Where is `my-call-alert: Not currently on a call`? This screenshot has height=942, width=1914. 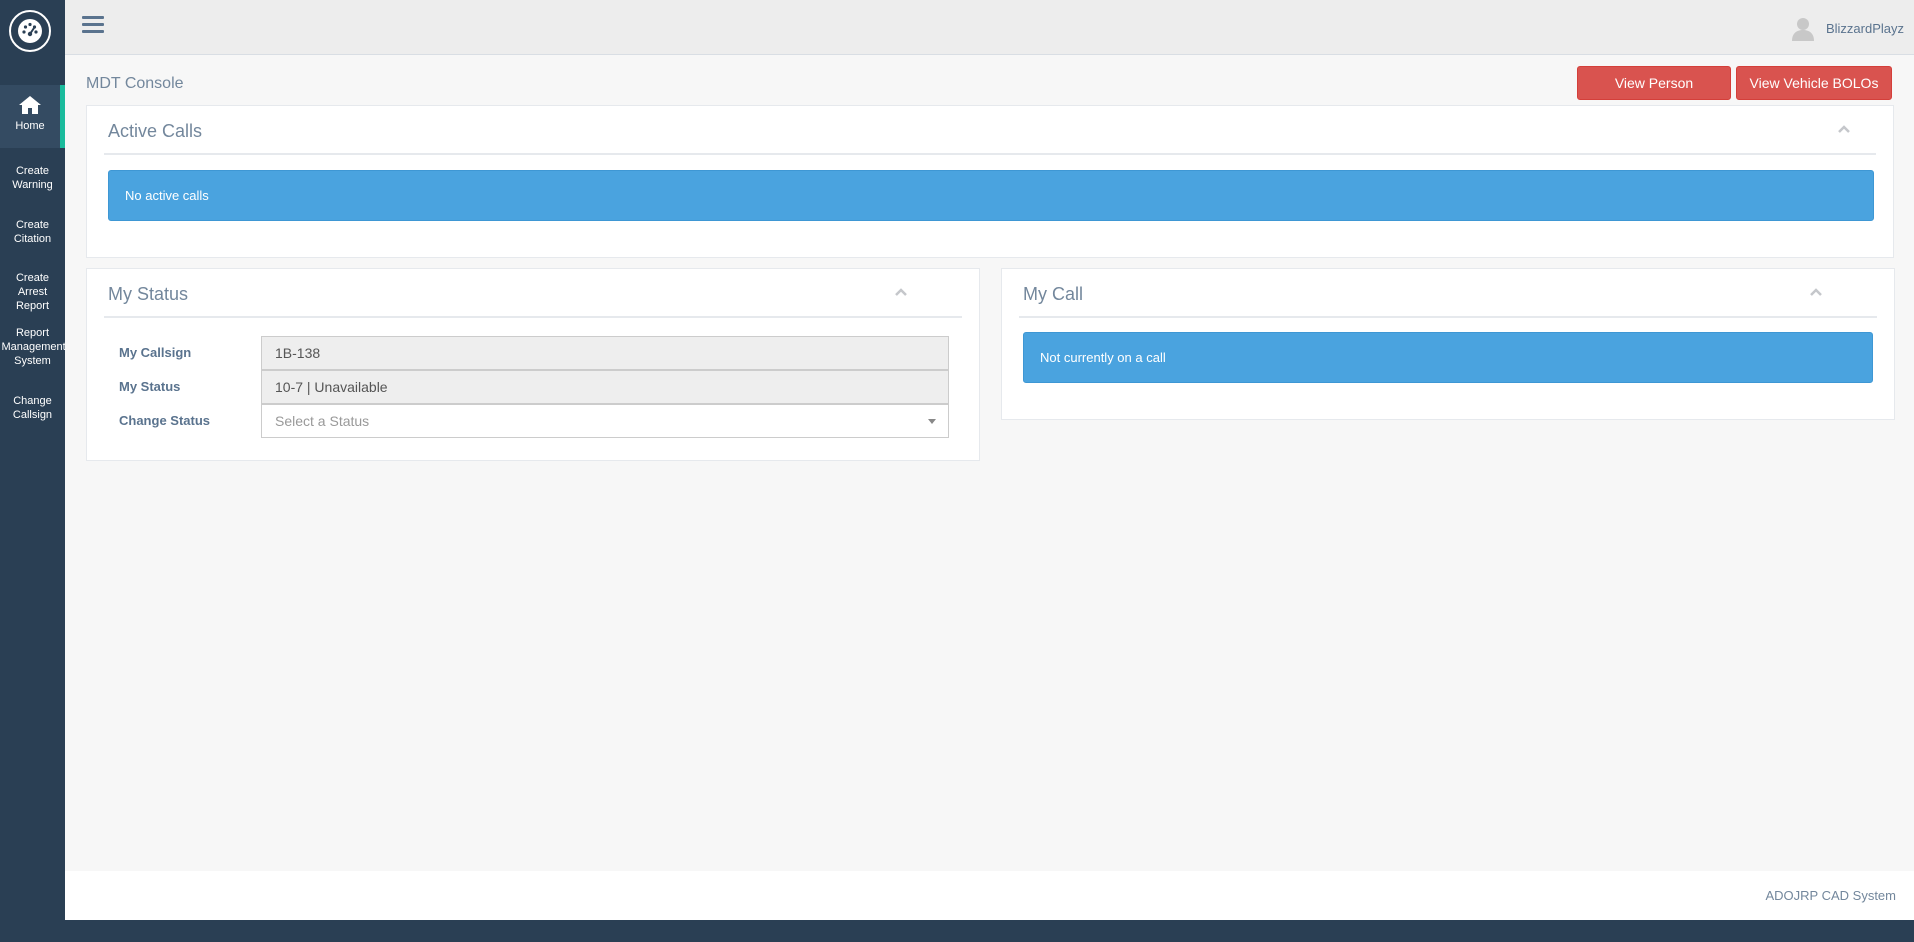
my-call-alert: Not currently on a call is located at coordinates (1448, 357).